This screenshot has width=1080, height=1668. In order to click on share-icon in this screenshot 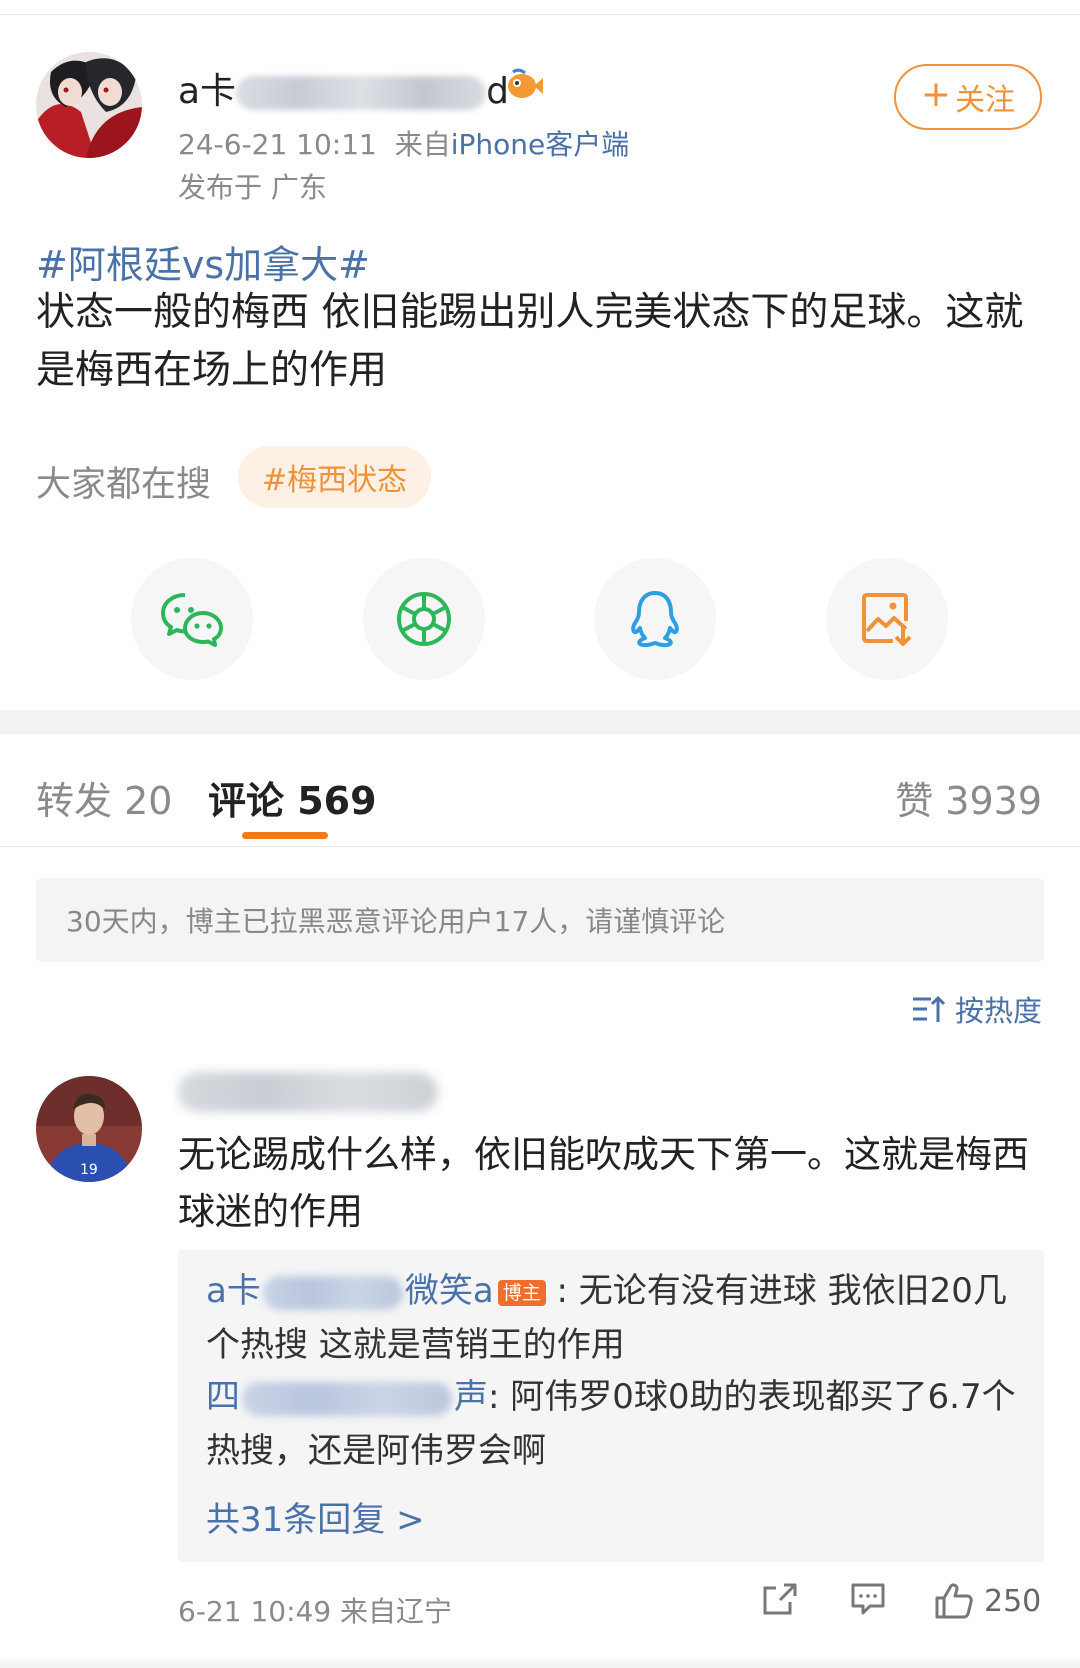, I will do `click(780, 1599)`.